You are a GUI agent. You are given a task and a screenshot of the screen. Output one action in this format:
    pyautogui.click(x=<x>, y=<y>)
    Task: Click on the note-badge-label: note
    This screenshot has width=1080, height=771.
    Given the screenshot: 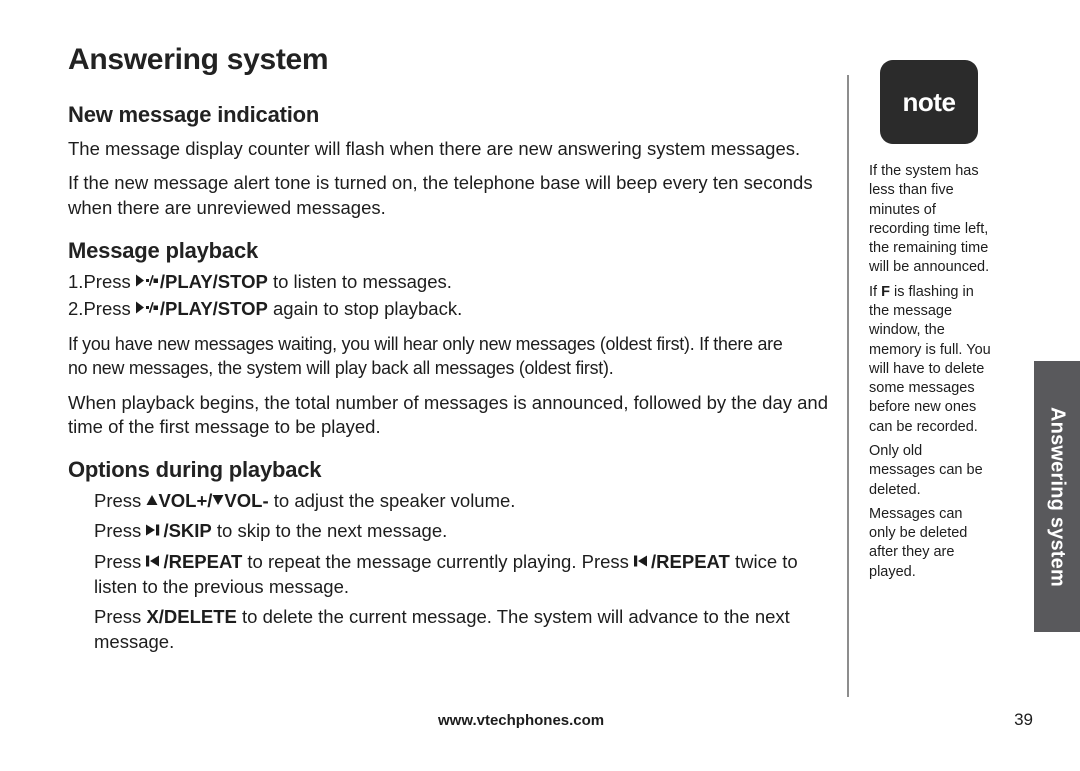 What is the action you would take?
    pyautogui.click(x=929, y=101)
    